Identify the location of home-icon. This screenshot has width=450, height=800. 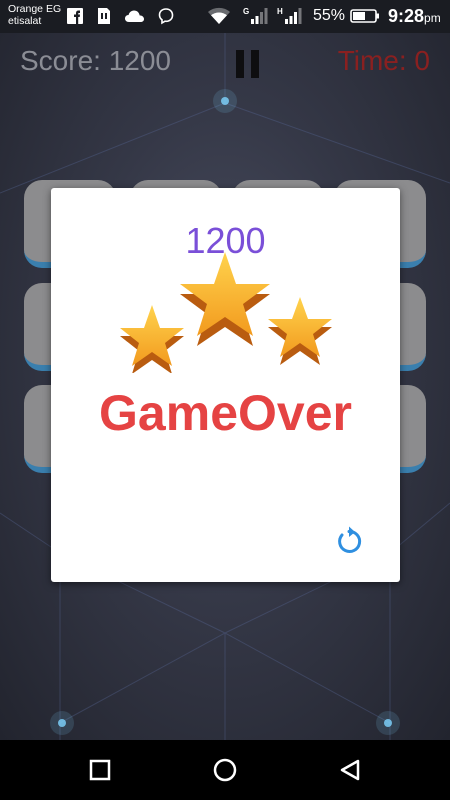
(225, 770).